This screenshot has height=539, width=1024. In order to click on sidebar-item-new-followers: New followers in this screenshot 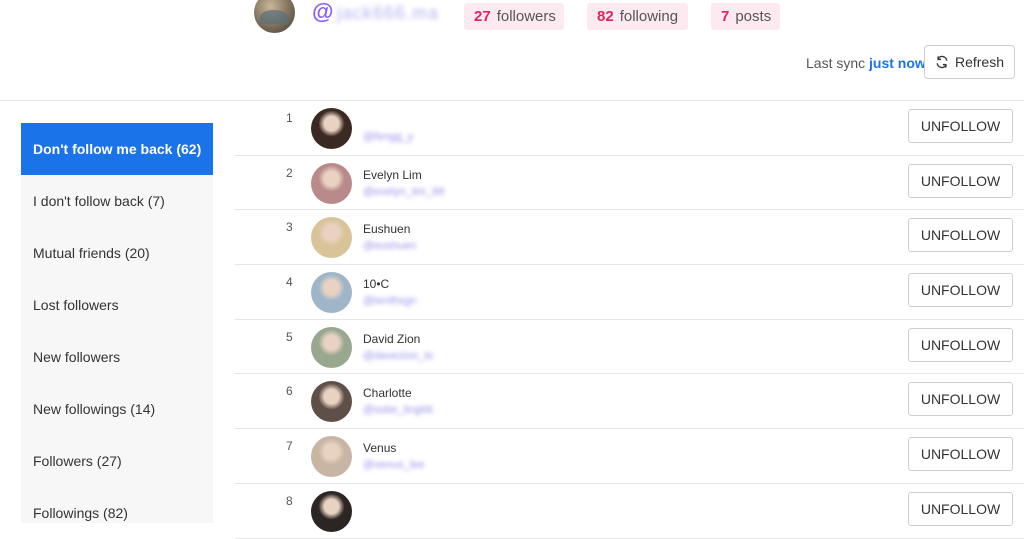, I will do `click(117, 357)`.